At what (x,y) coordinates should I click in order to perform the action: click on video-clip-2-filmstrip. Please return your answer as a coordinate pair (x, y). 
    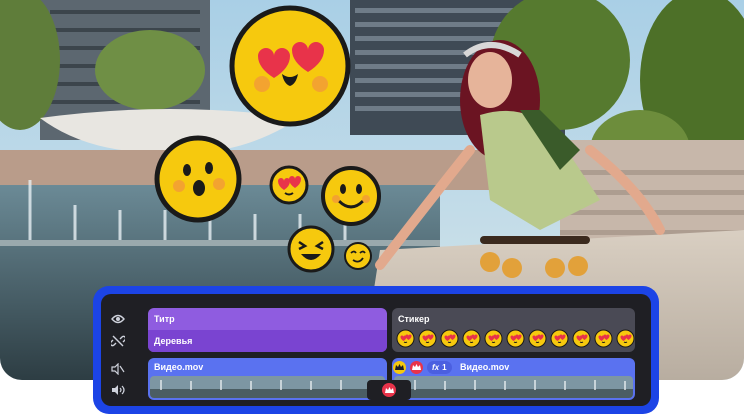
    Looking at the image, I should click on (513, 387).